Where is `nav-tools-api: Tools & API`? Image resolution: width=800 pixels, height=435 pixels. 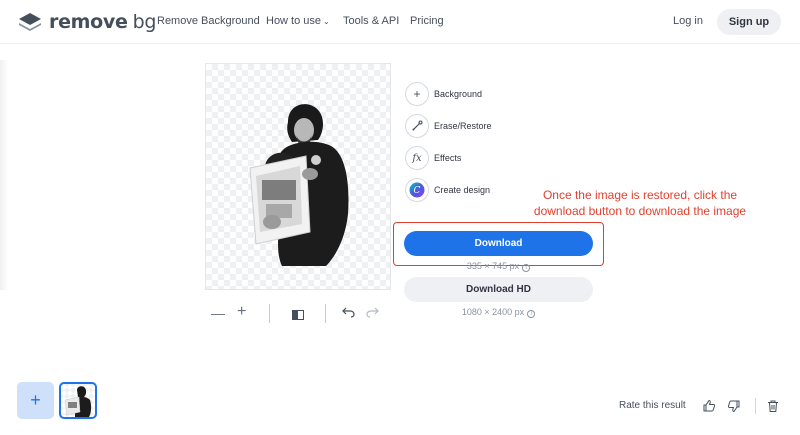 nav-tools-api: Tools & API is located at coordinates (371, 21).